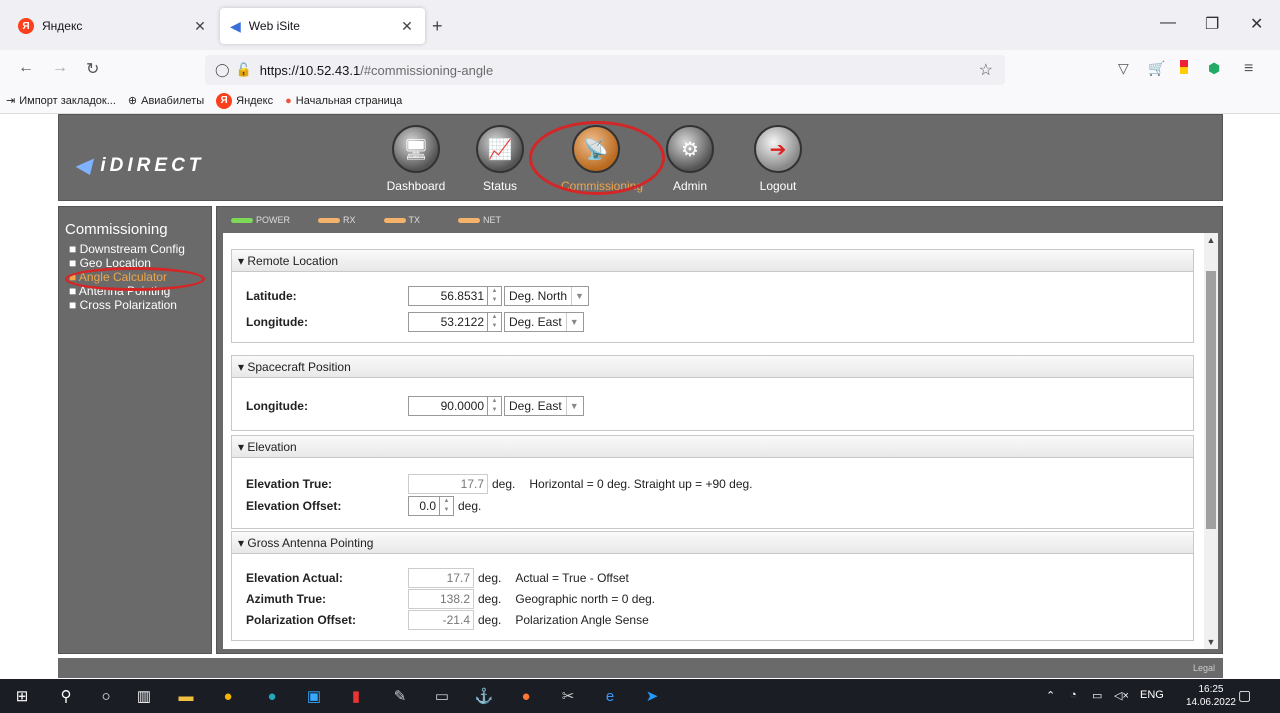 This screenshot has height=713, width=1280. I want to click on windows-start-icon: ⊞, so click(22, 696).